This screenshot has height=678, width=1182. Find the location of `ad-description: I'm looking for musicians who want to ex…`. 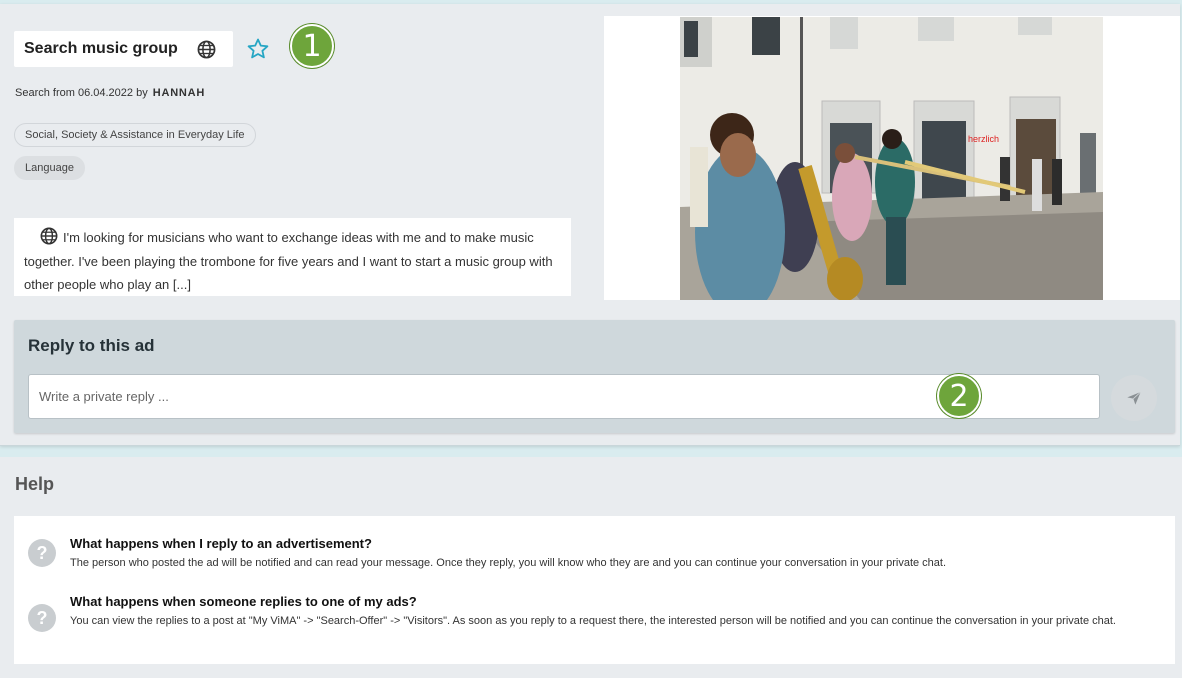

ad-description: I'm looking for musicians who want to ex… is located at coordinates (292, 257).